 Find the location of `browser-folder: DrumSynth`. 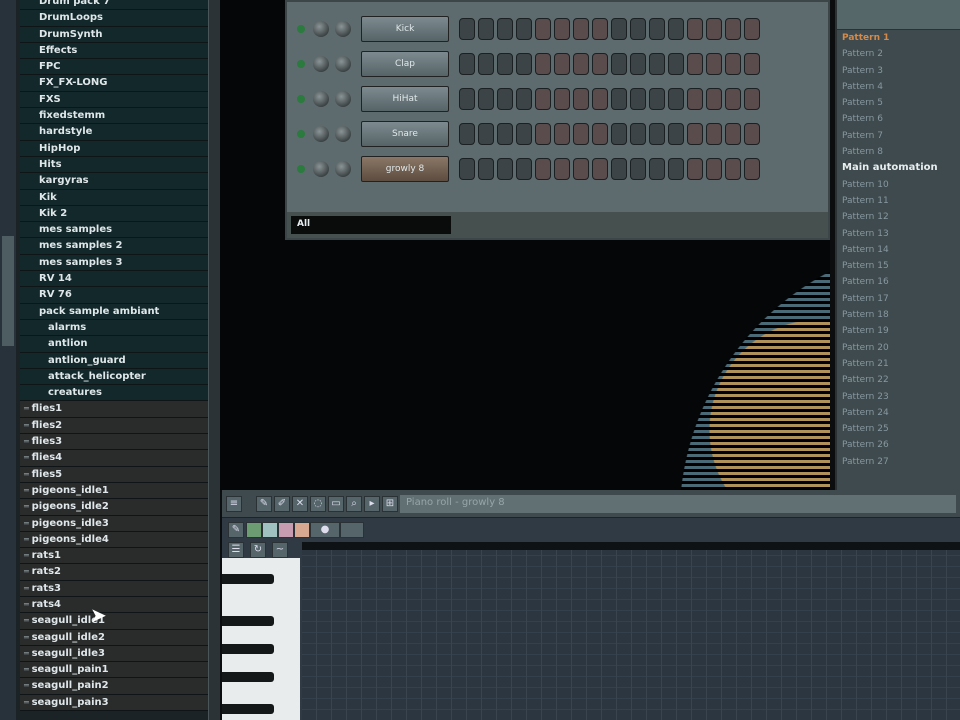

browser-folder: DrumSynth is located at coordinates (114, 34).